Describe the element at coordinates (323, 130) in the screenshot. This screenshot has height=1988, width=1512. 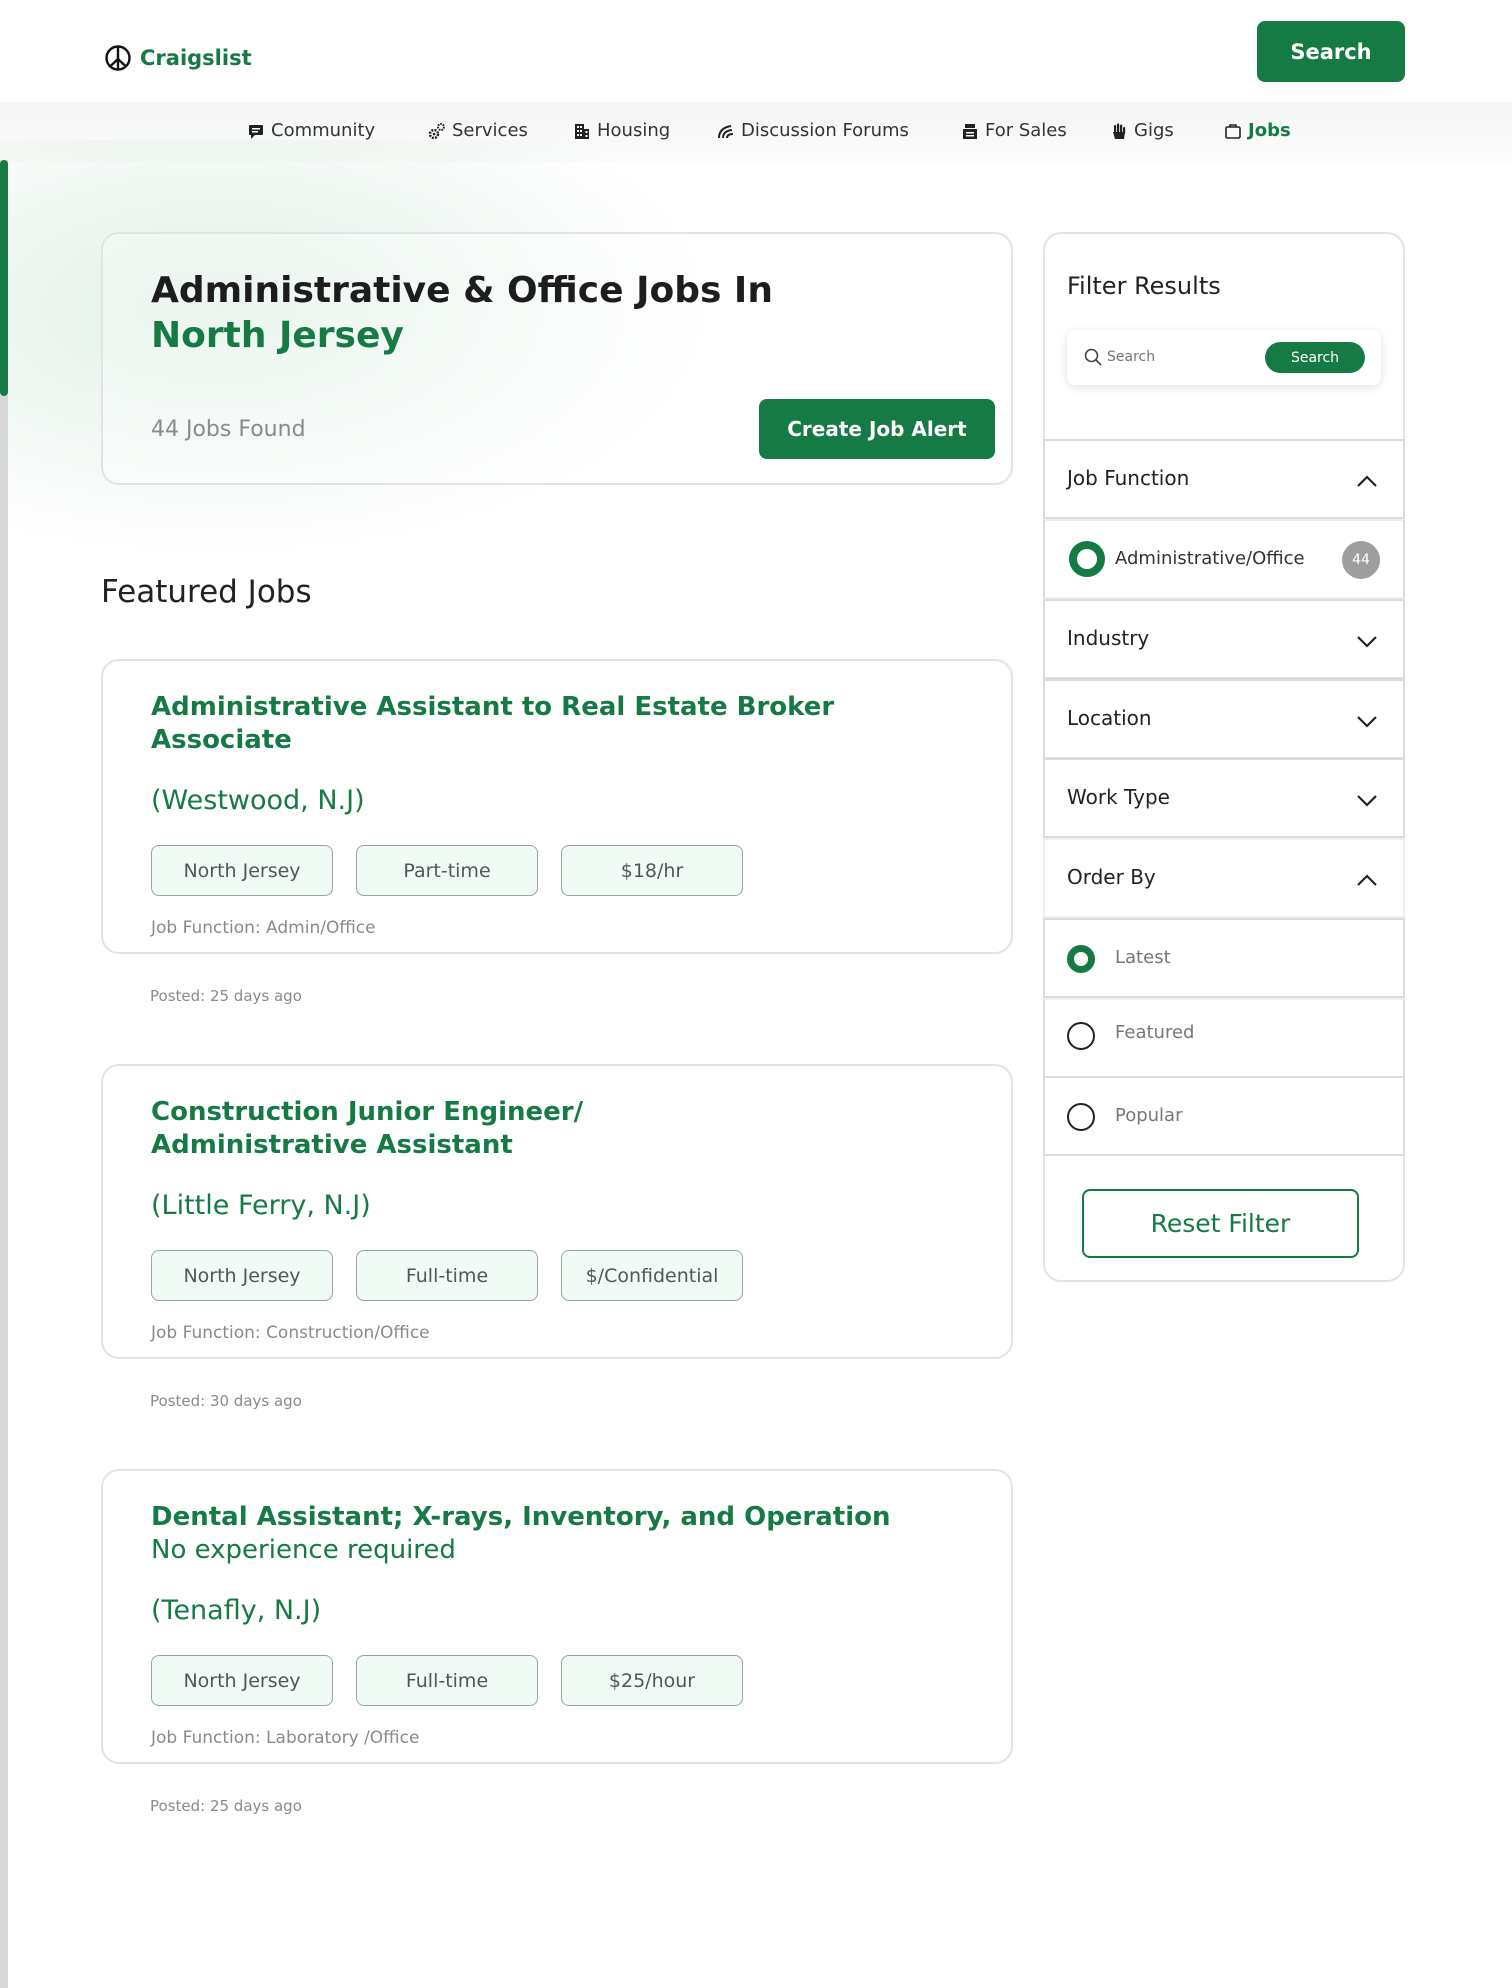
I see `nav-label-community: Community` at that location.